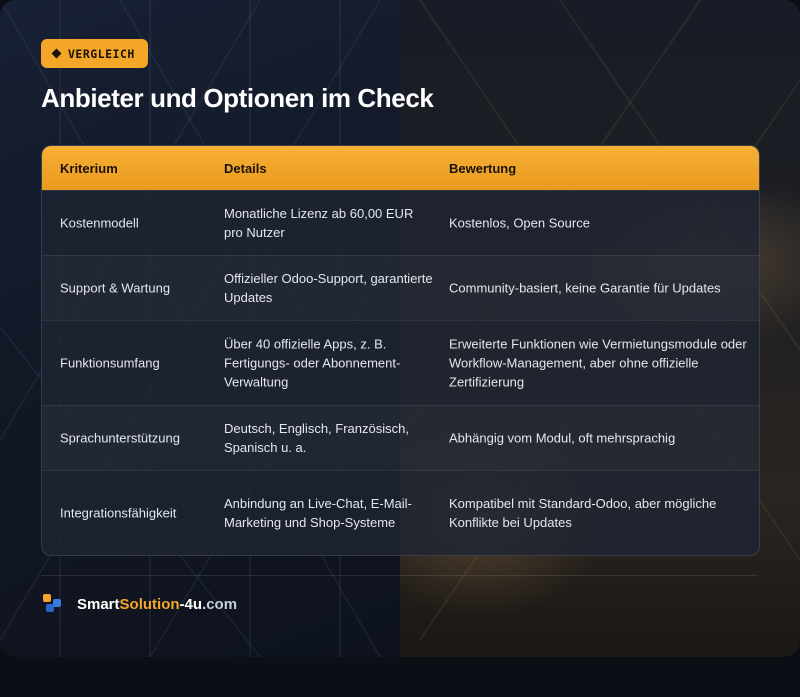 The height and width of the screenshot is (697, 800). Describe the element at coordinates (400, 168) in the screenshot. I see `table-header: Kriterium Details Bewertung` at that location.